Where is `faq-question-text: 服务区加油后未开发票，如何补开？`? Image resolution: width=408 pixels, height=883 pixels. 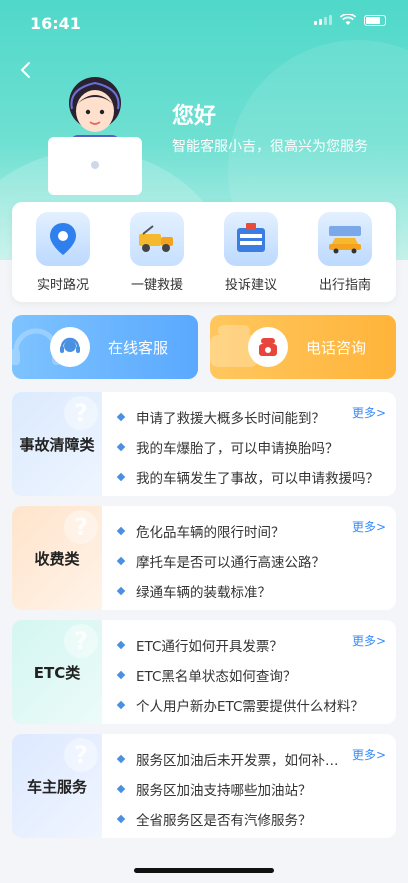 faq-question-text: 服务区加油后未开发票，如何补开？ is located at coordinates (241, 761).